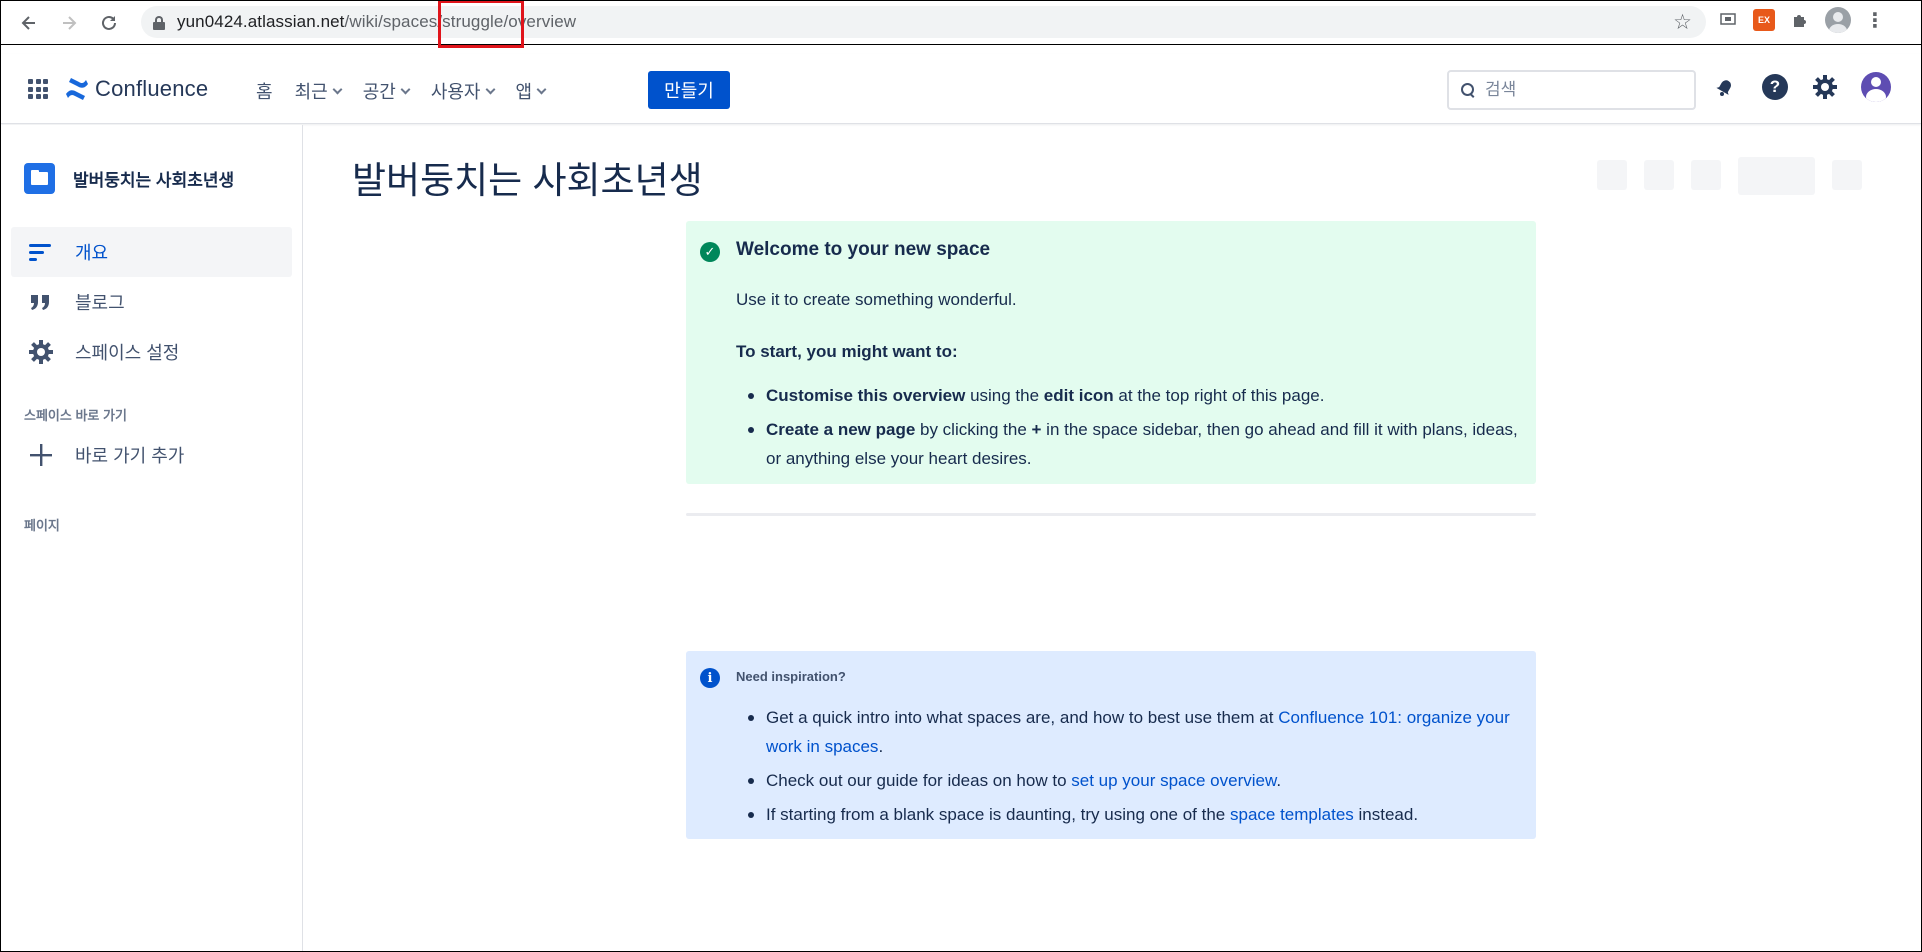 This screenshot has height=952, width=1922. Describe the element at coordinates (42, 525) in the screenshot. I see `pages-section-label: 페이지` at that location.